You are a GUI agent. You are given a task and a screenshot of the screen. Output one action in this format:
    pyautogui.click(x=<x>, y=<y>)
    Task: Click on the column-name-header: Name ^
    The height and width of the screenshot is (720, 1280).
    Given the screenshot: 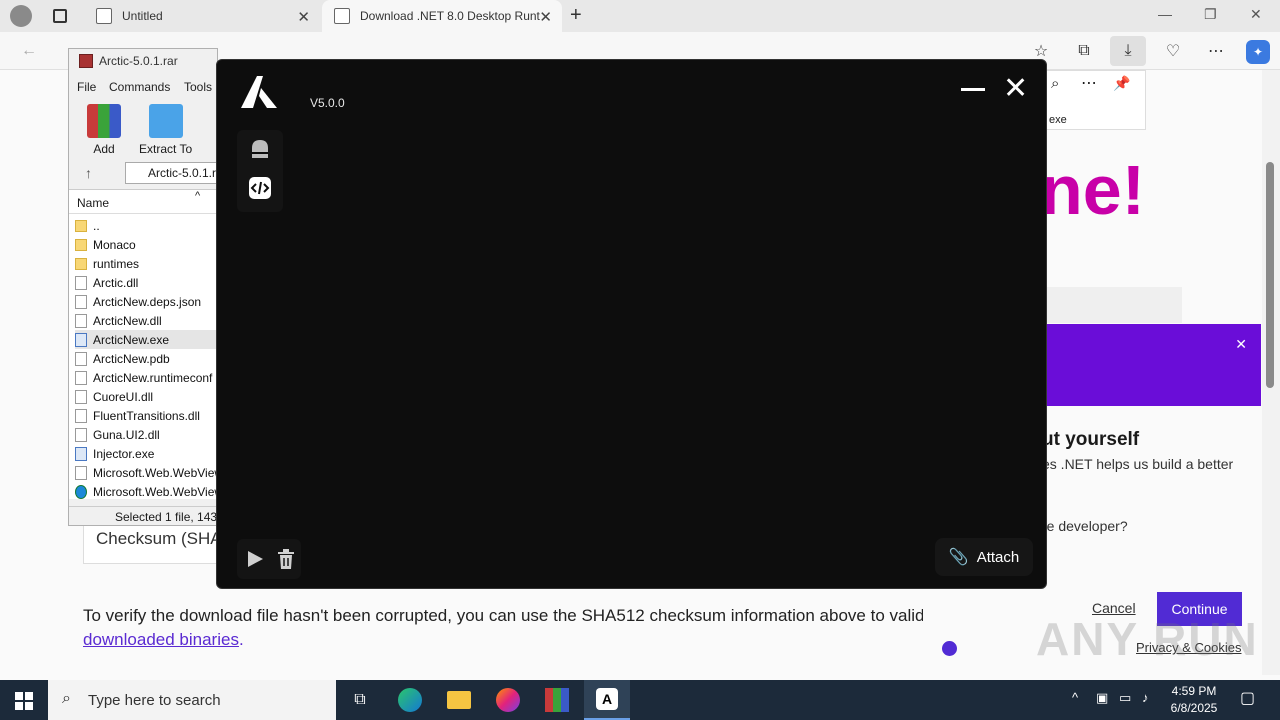 What is the action you would take?
    pyautogui.click(x=144, y=202)
    